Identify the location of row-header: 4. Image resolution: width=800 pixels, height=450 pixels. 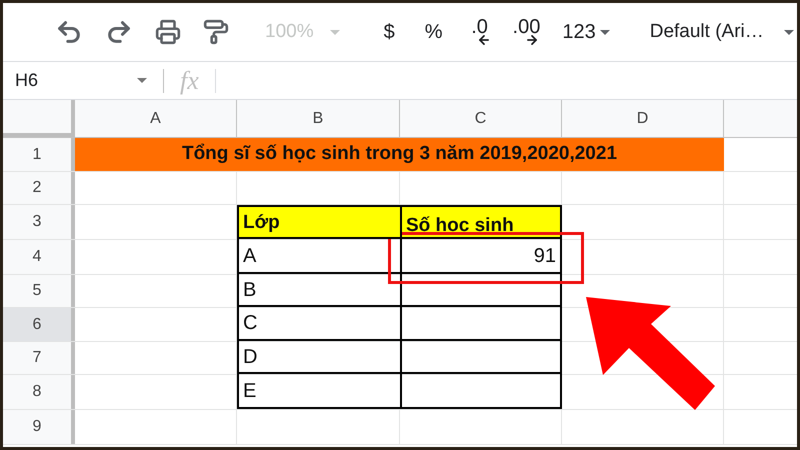
(39, 257).